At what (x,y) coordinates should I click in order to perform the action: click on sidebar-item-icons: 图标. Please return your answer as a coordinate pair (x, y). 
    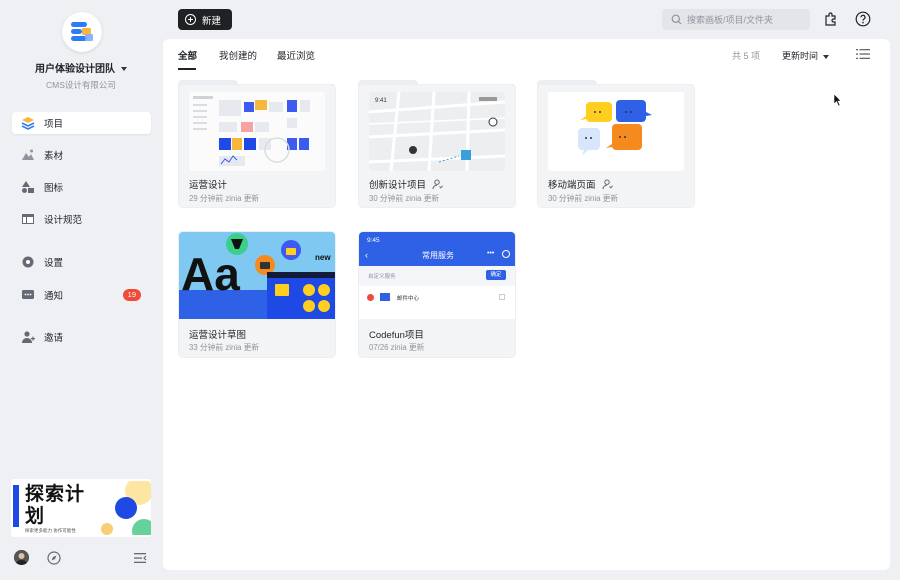
    Looking at the image, I should click on (81, 187).